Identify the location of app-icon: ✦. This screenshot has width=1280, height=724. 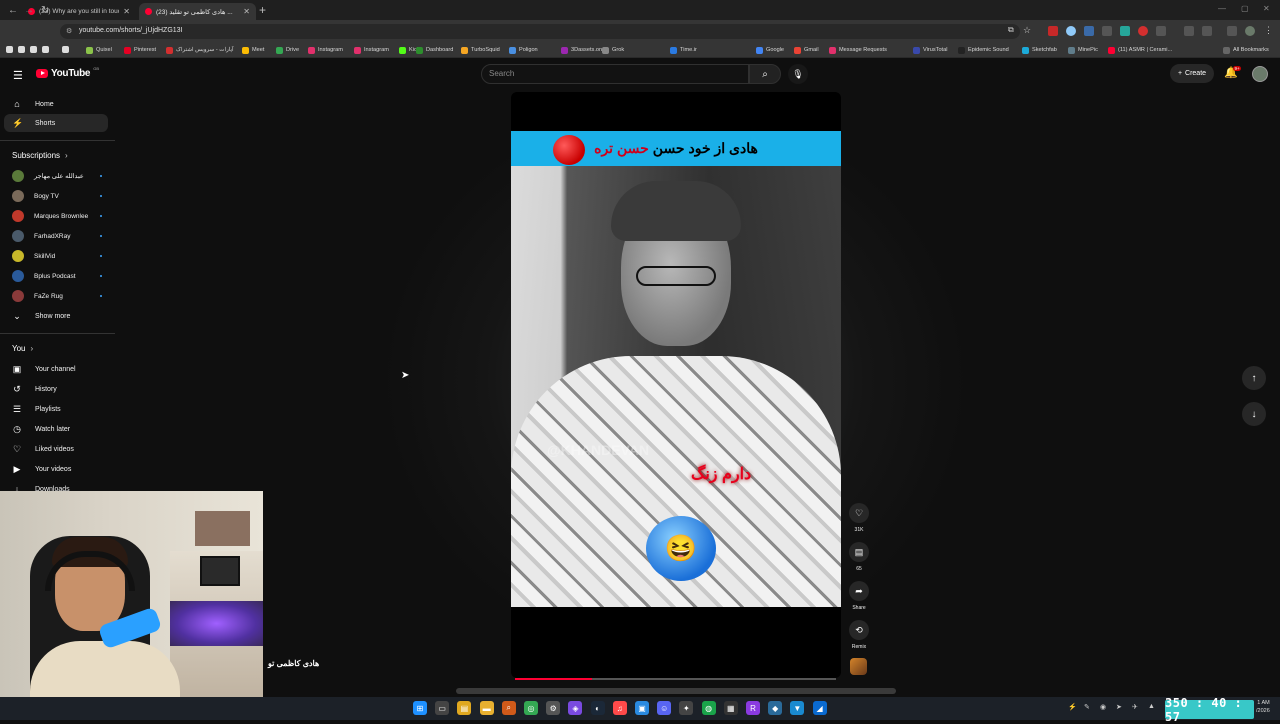
(686, 708).